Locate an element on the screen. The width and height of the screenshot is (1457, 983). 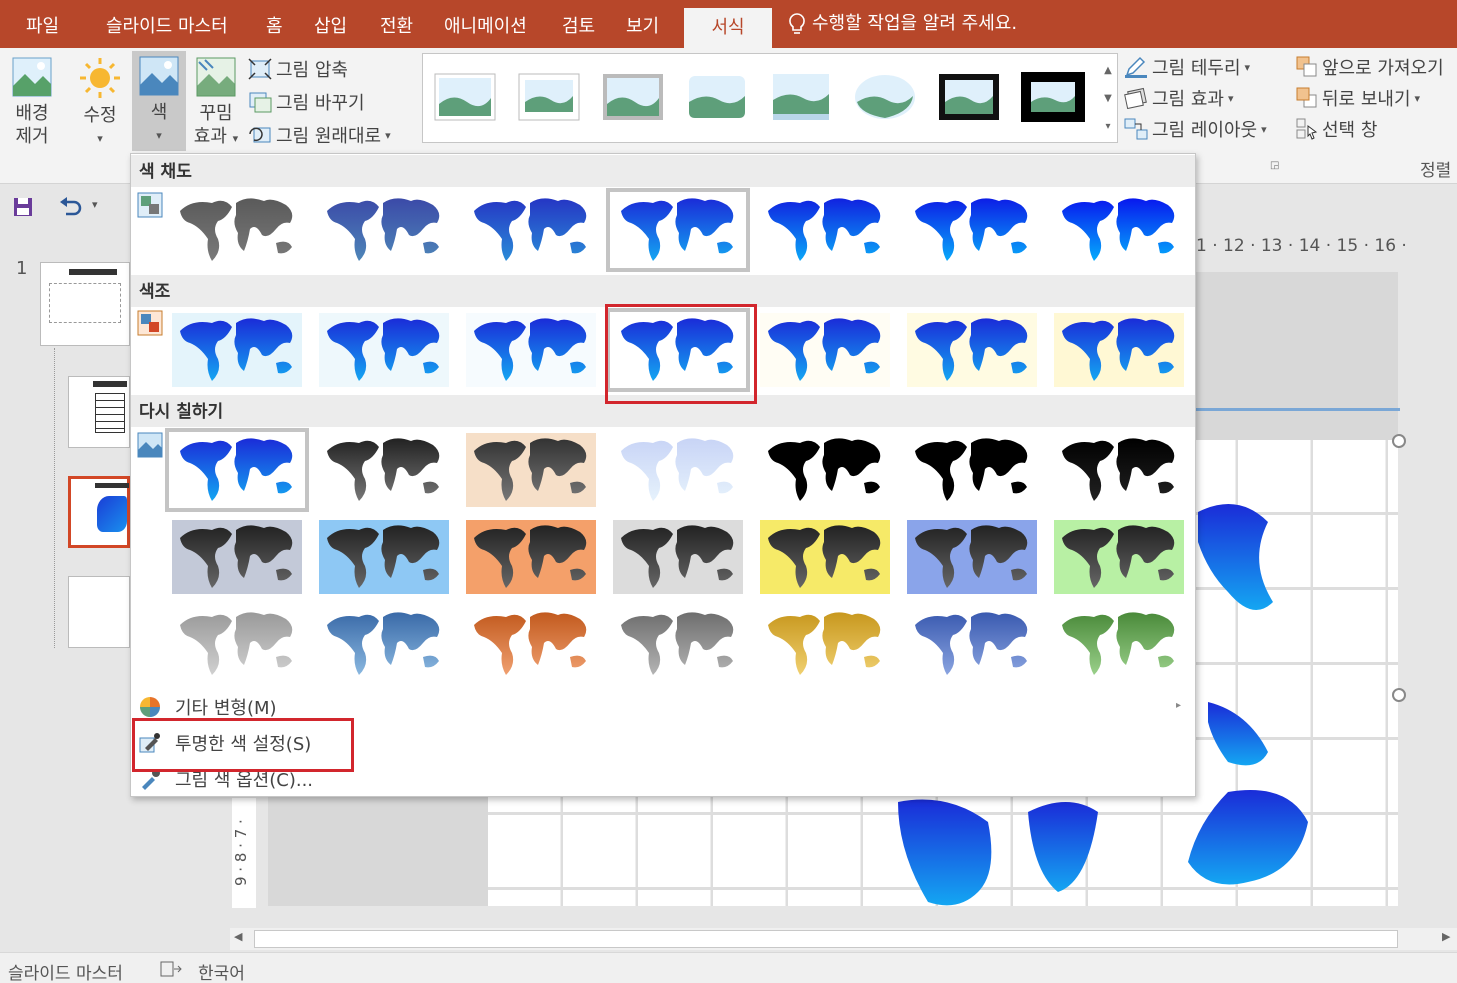
send-backward-icon is located at coordinates (1306, 97).